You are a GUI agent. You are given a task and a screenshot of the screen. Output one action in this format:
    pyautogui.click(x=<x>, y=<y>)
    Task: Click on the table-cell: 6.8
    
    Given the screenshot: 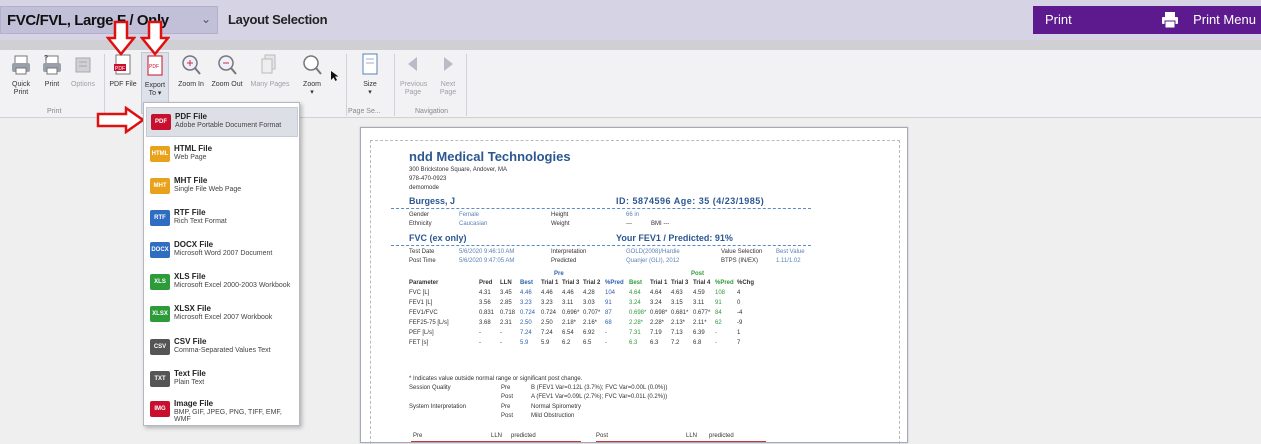 What is the action you would take?
    pyautogui.click(x=697, y=343)
    